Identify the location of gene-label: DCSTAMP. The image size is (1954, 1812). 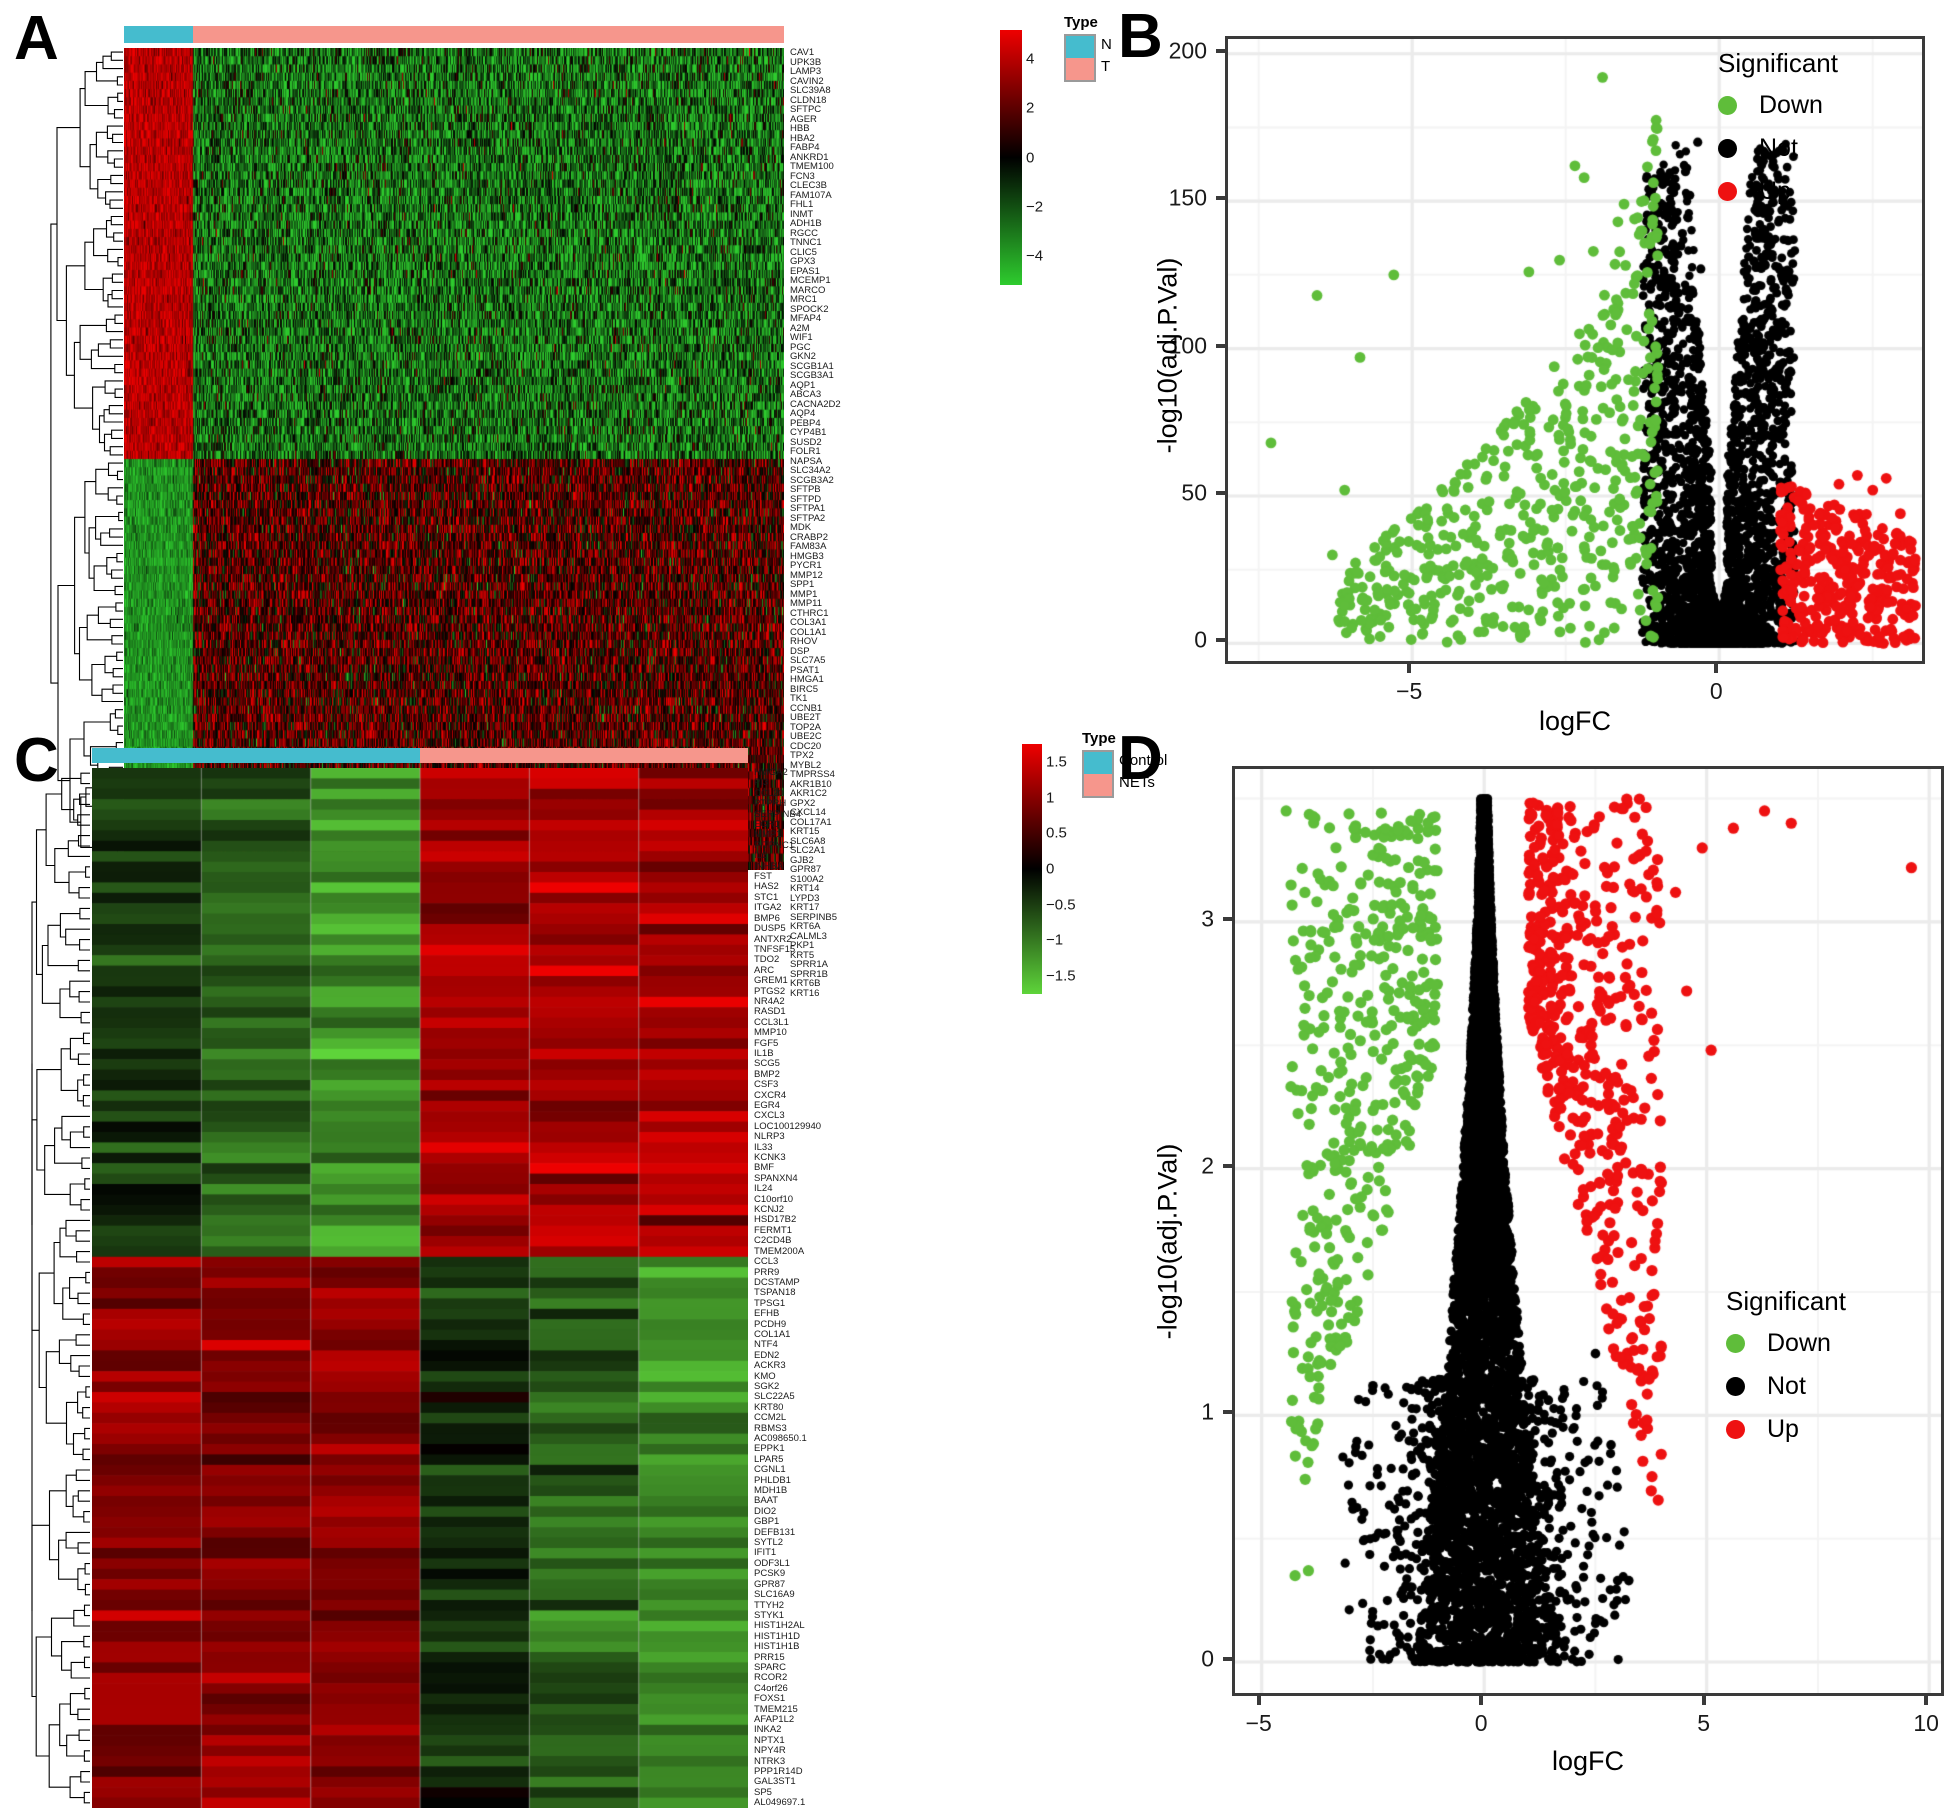
(777, 1282).